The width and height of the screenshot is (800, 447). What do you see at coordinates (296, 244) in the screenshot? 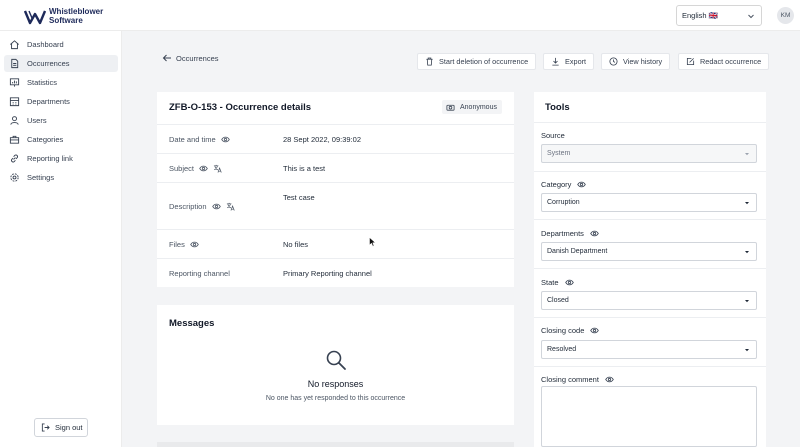
I see `files-value: No files` at bounding box center [296, 244].